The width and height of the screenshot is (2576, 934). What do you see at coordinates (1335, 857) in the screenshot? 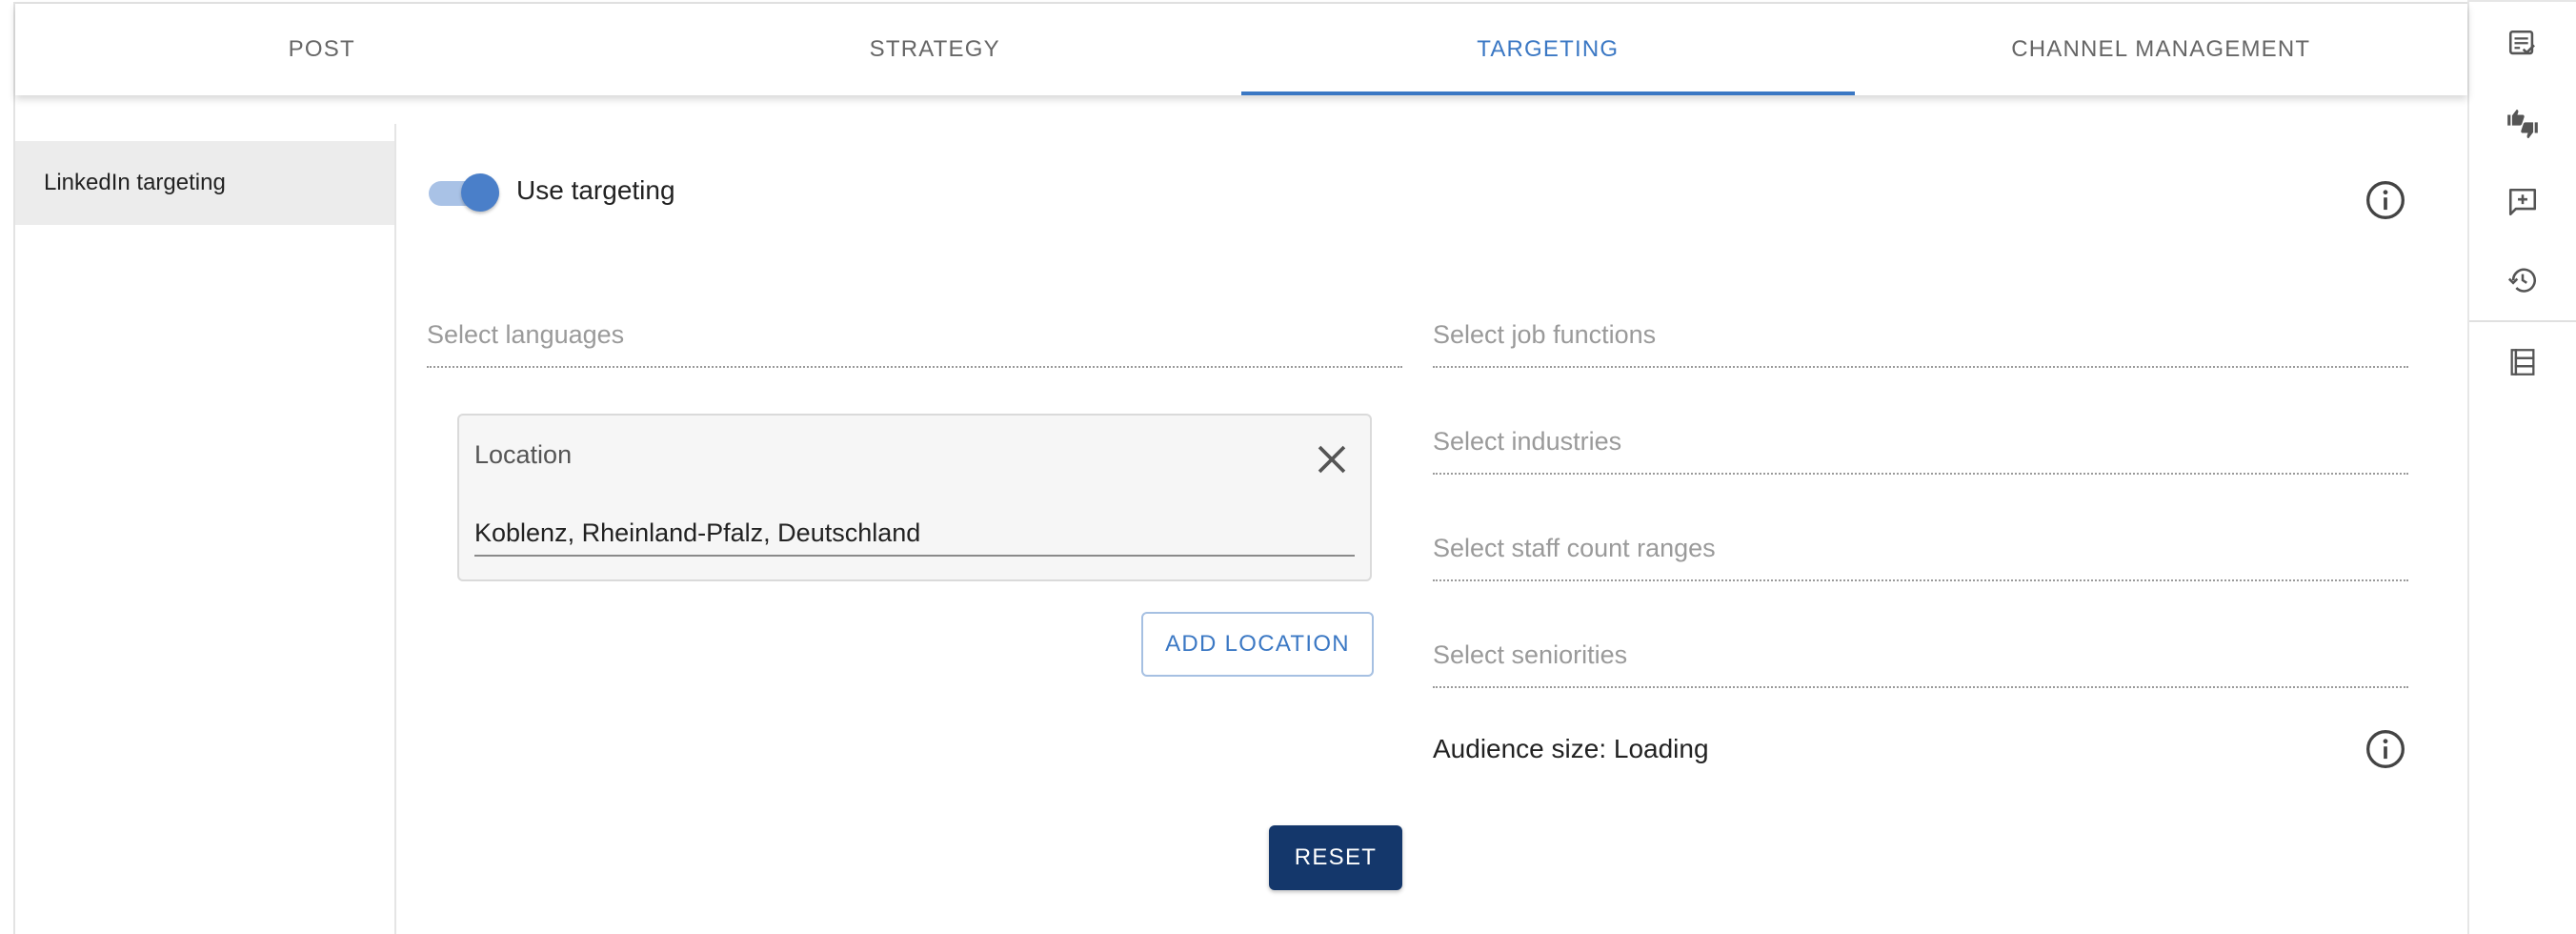
I see `reset-button: RESET` at bounding box center [1335, 857].